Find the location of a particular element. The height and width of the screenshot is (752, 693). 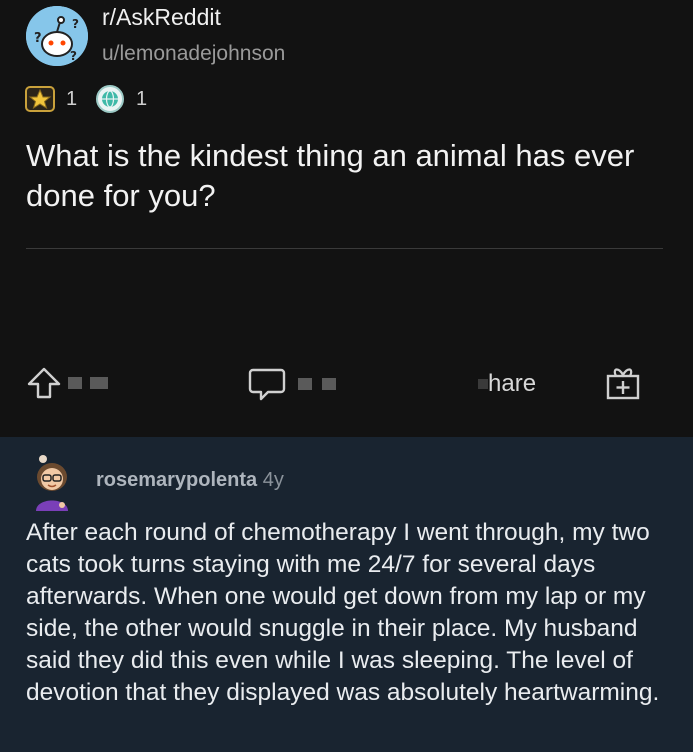

comment-meta: rosemarypolenta 4y is located at coordinates (190, 480).